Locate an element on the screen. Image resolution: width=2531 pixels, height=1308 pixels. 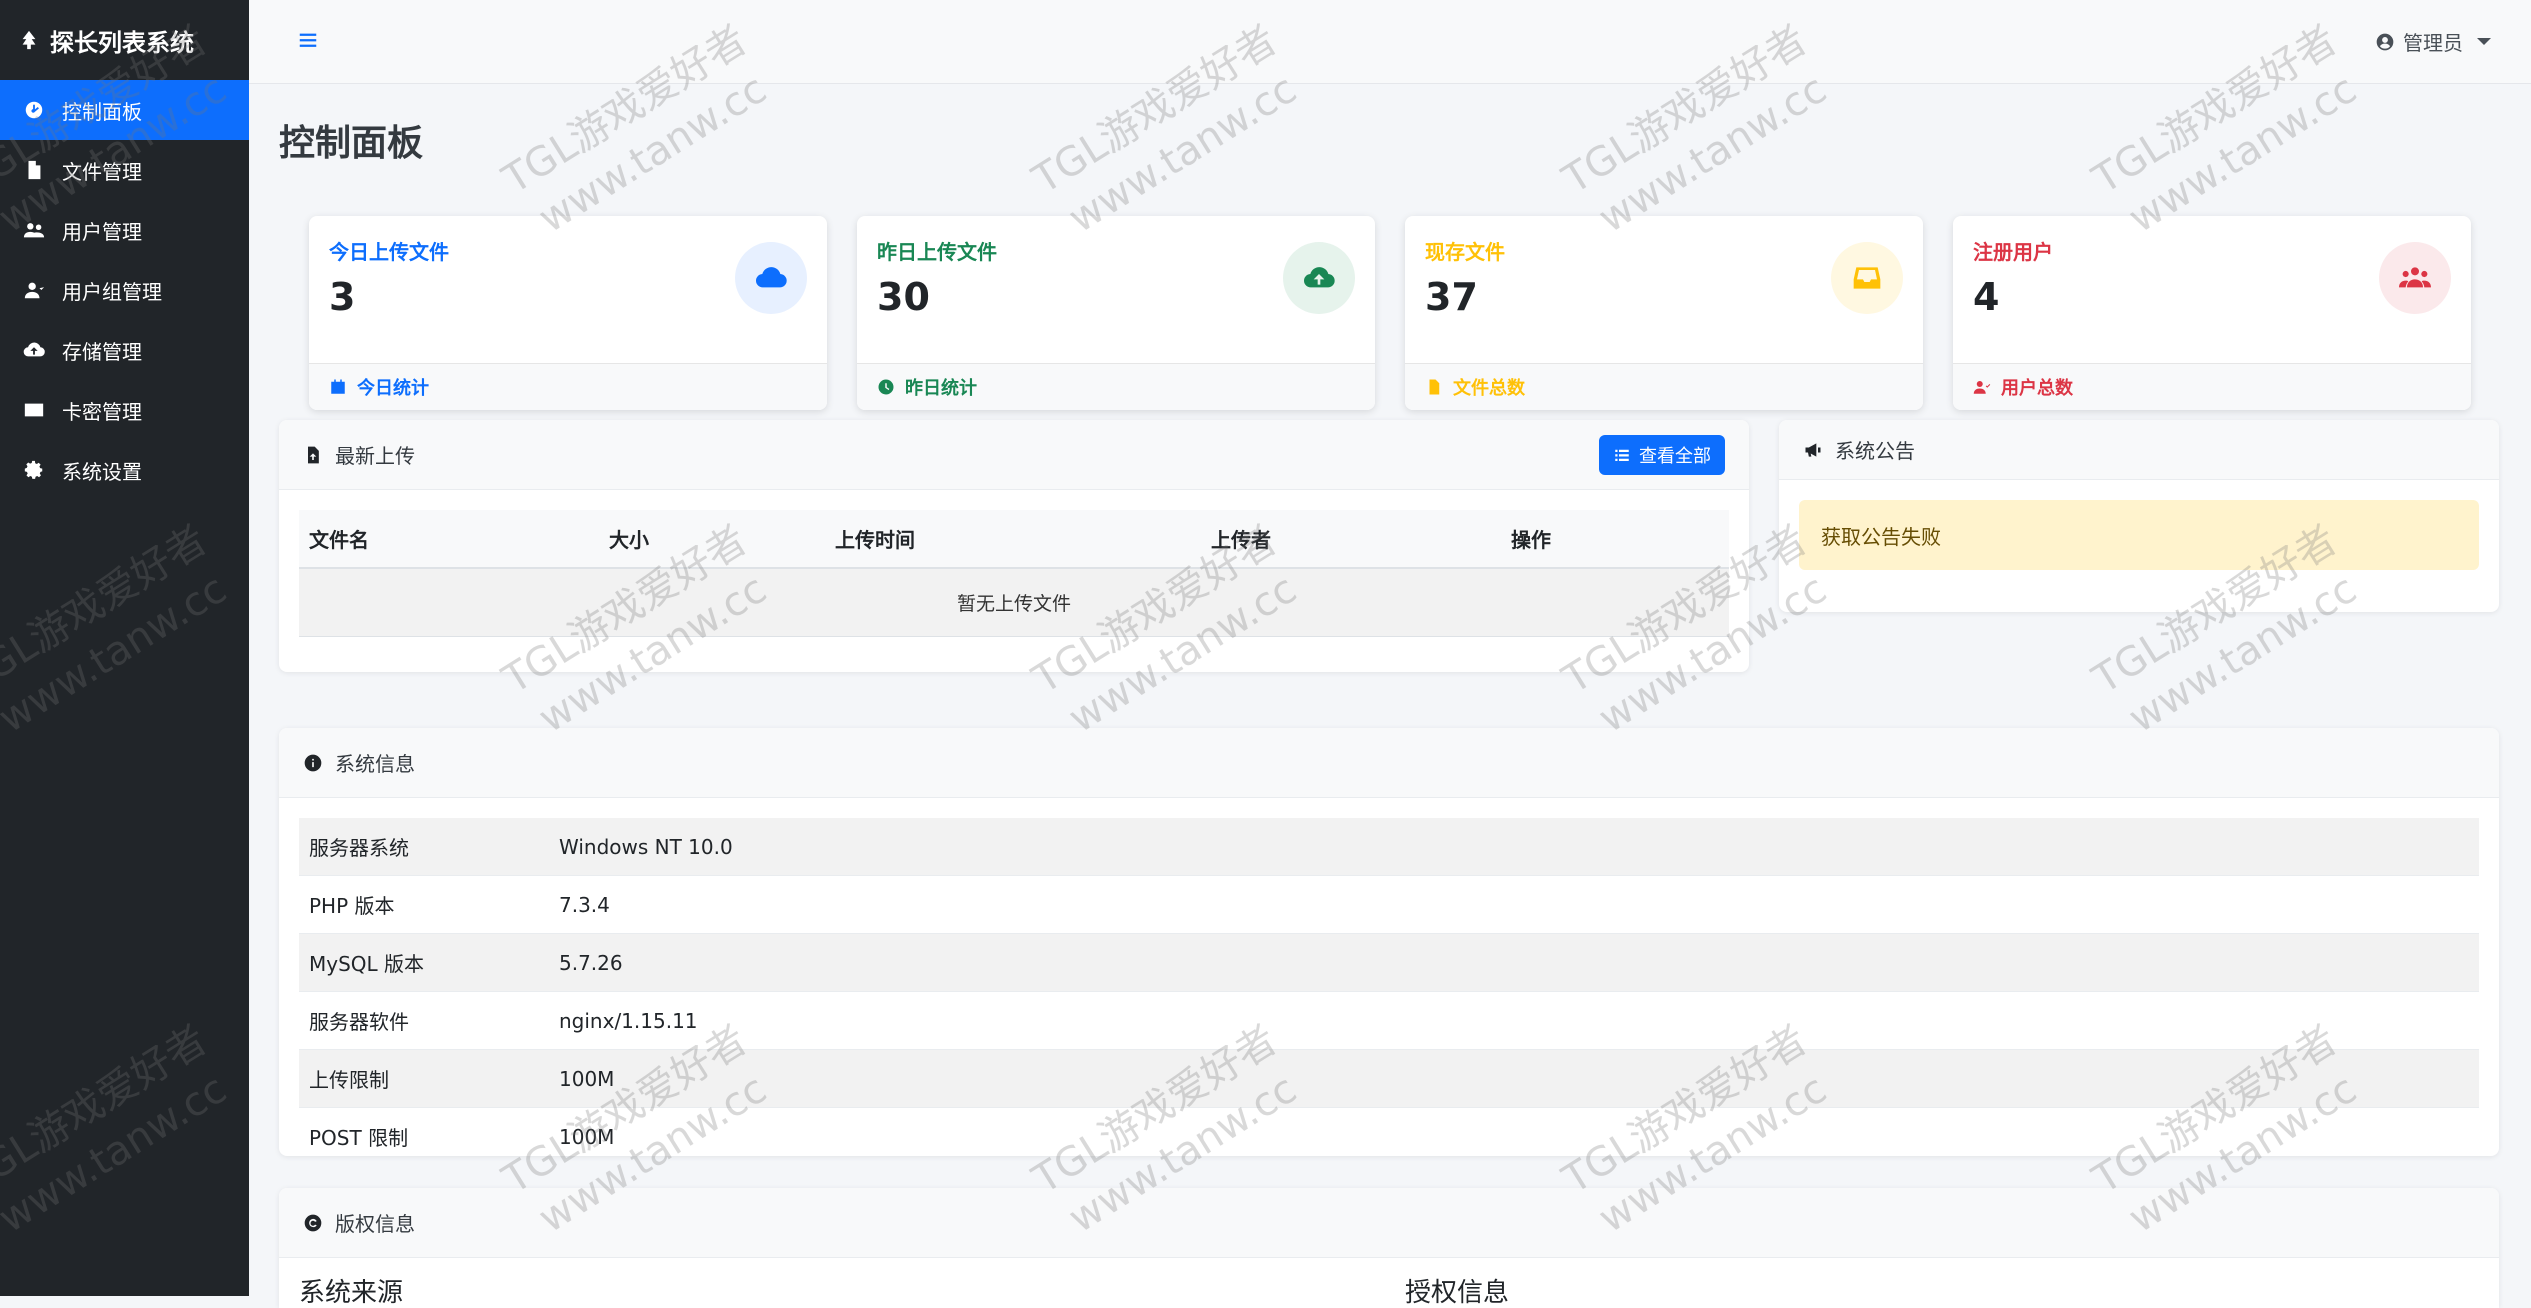
list-icon is located at coordinates (1622, 455).